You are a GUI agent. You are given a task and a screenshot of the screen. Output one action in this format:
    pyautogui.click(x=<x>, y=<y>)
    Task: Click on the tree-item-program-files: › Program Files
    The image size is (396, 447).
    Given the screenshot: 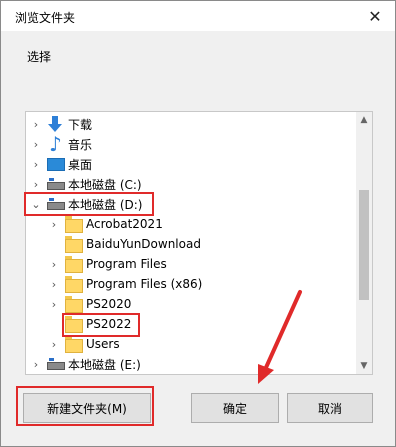 What is the action you would take?
    pyautogui.click(x=210, y=264)
    